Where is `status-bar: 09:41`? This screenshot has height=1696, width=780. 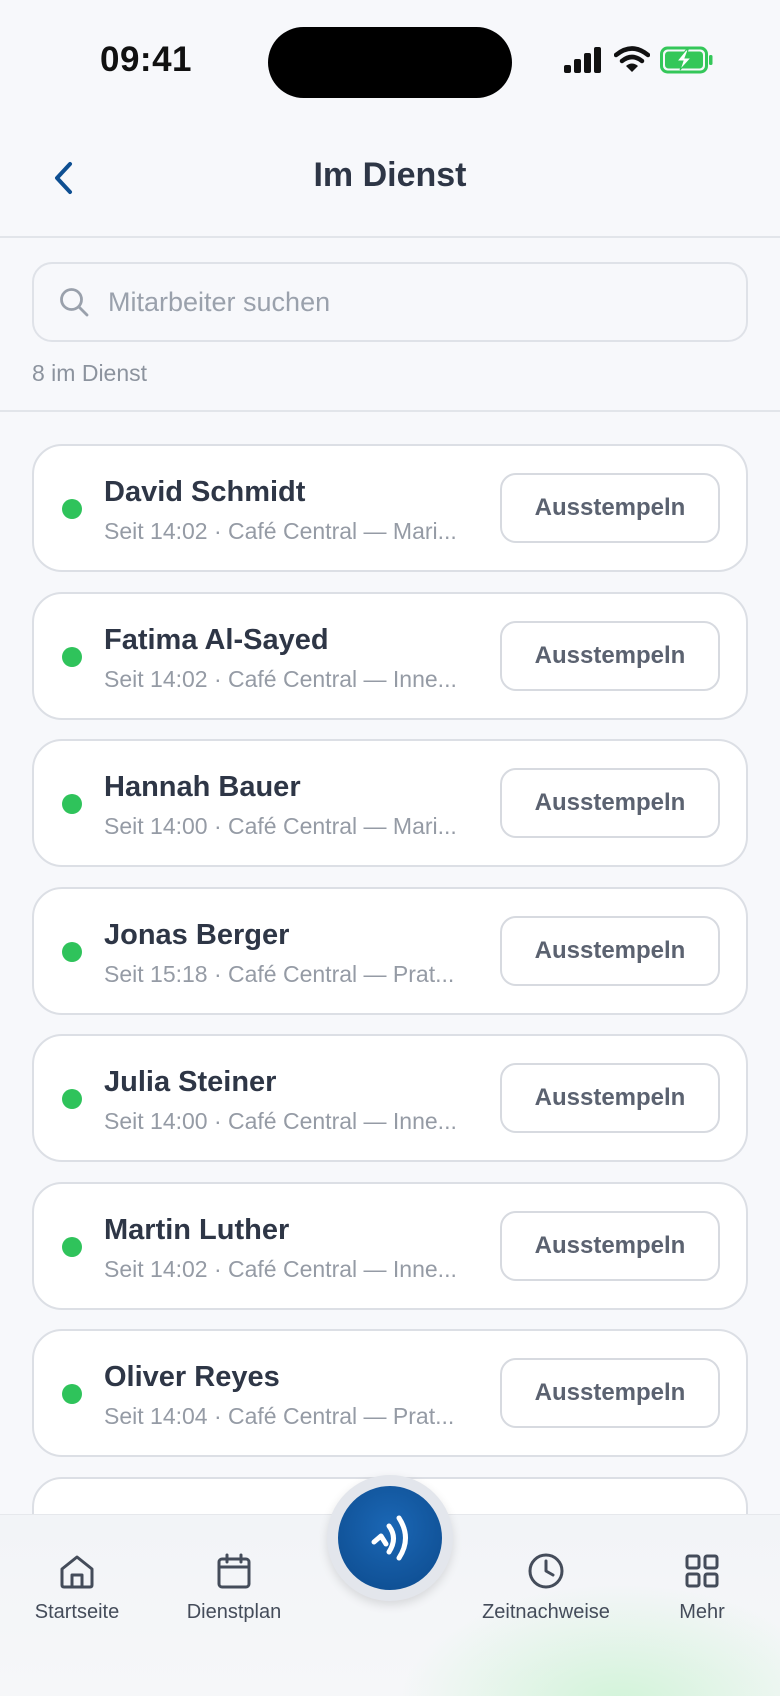 status-bar: 09:41 is located at coordinates (390, 60).